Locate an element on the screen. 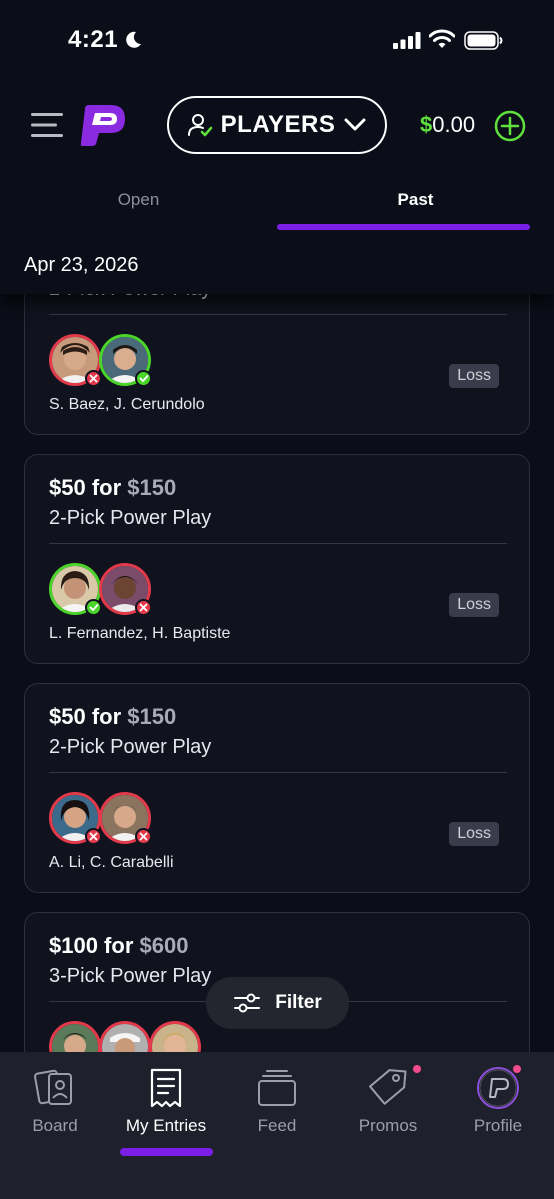  date-label: Apr 23, 2026 is located at coordinates (81, 265).